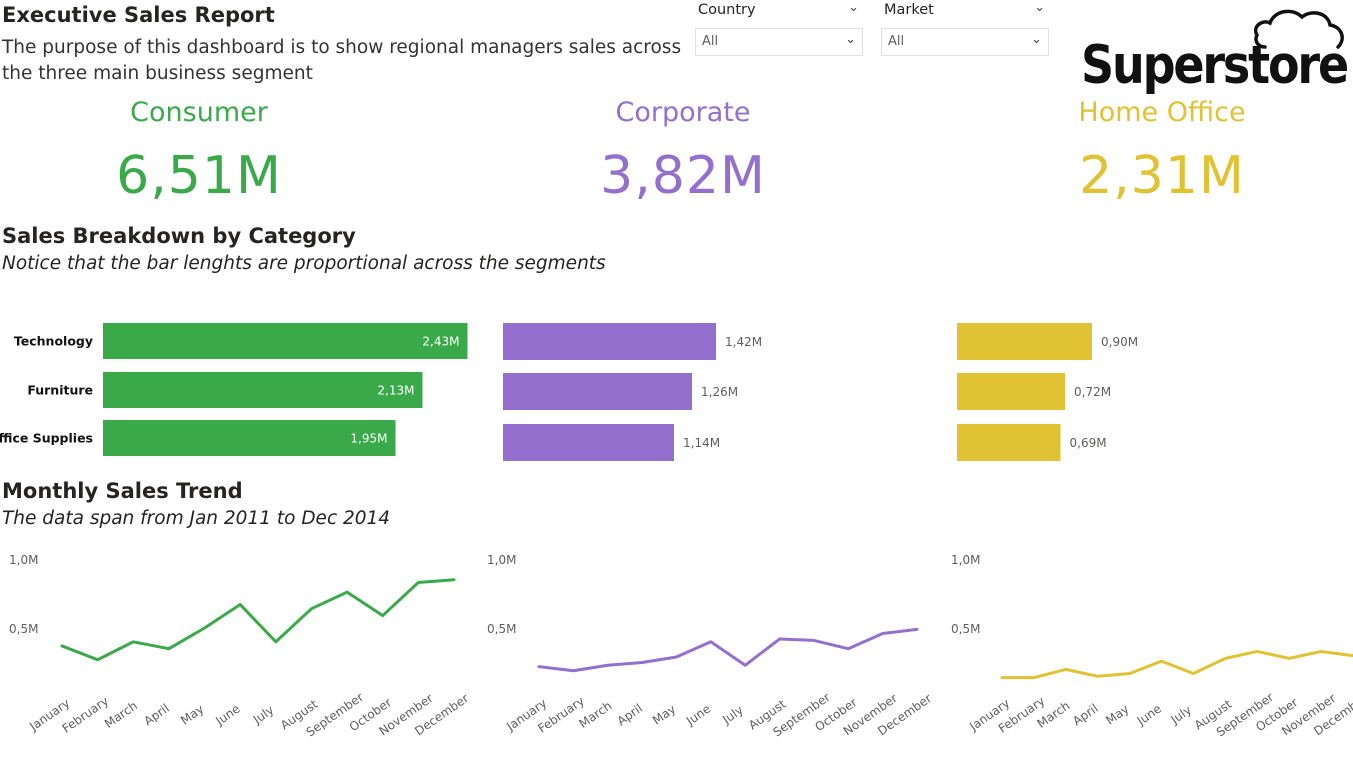 The width and height of the screenshot is (1353, 762). I want to click on category-label: Furniture, so click(60, 390).